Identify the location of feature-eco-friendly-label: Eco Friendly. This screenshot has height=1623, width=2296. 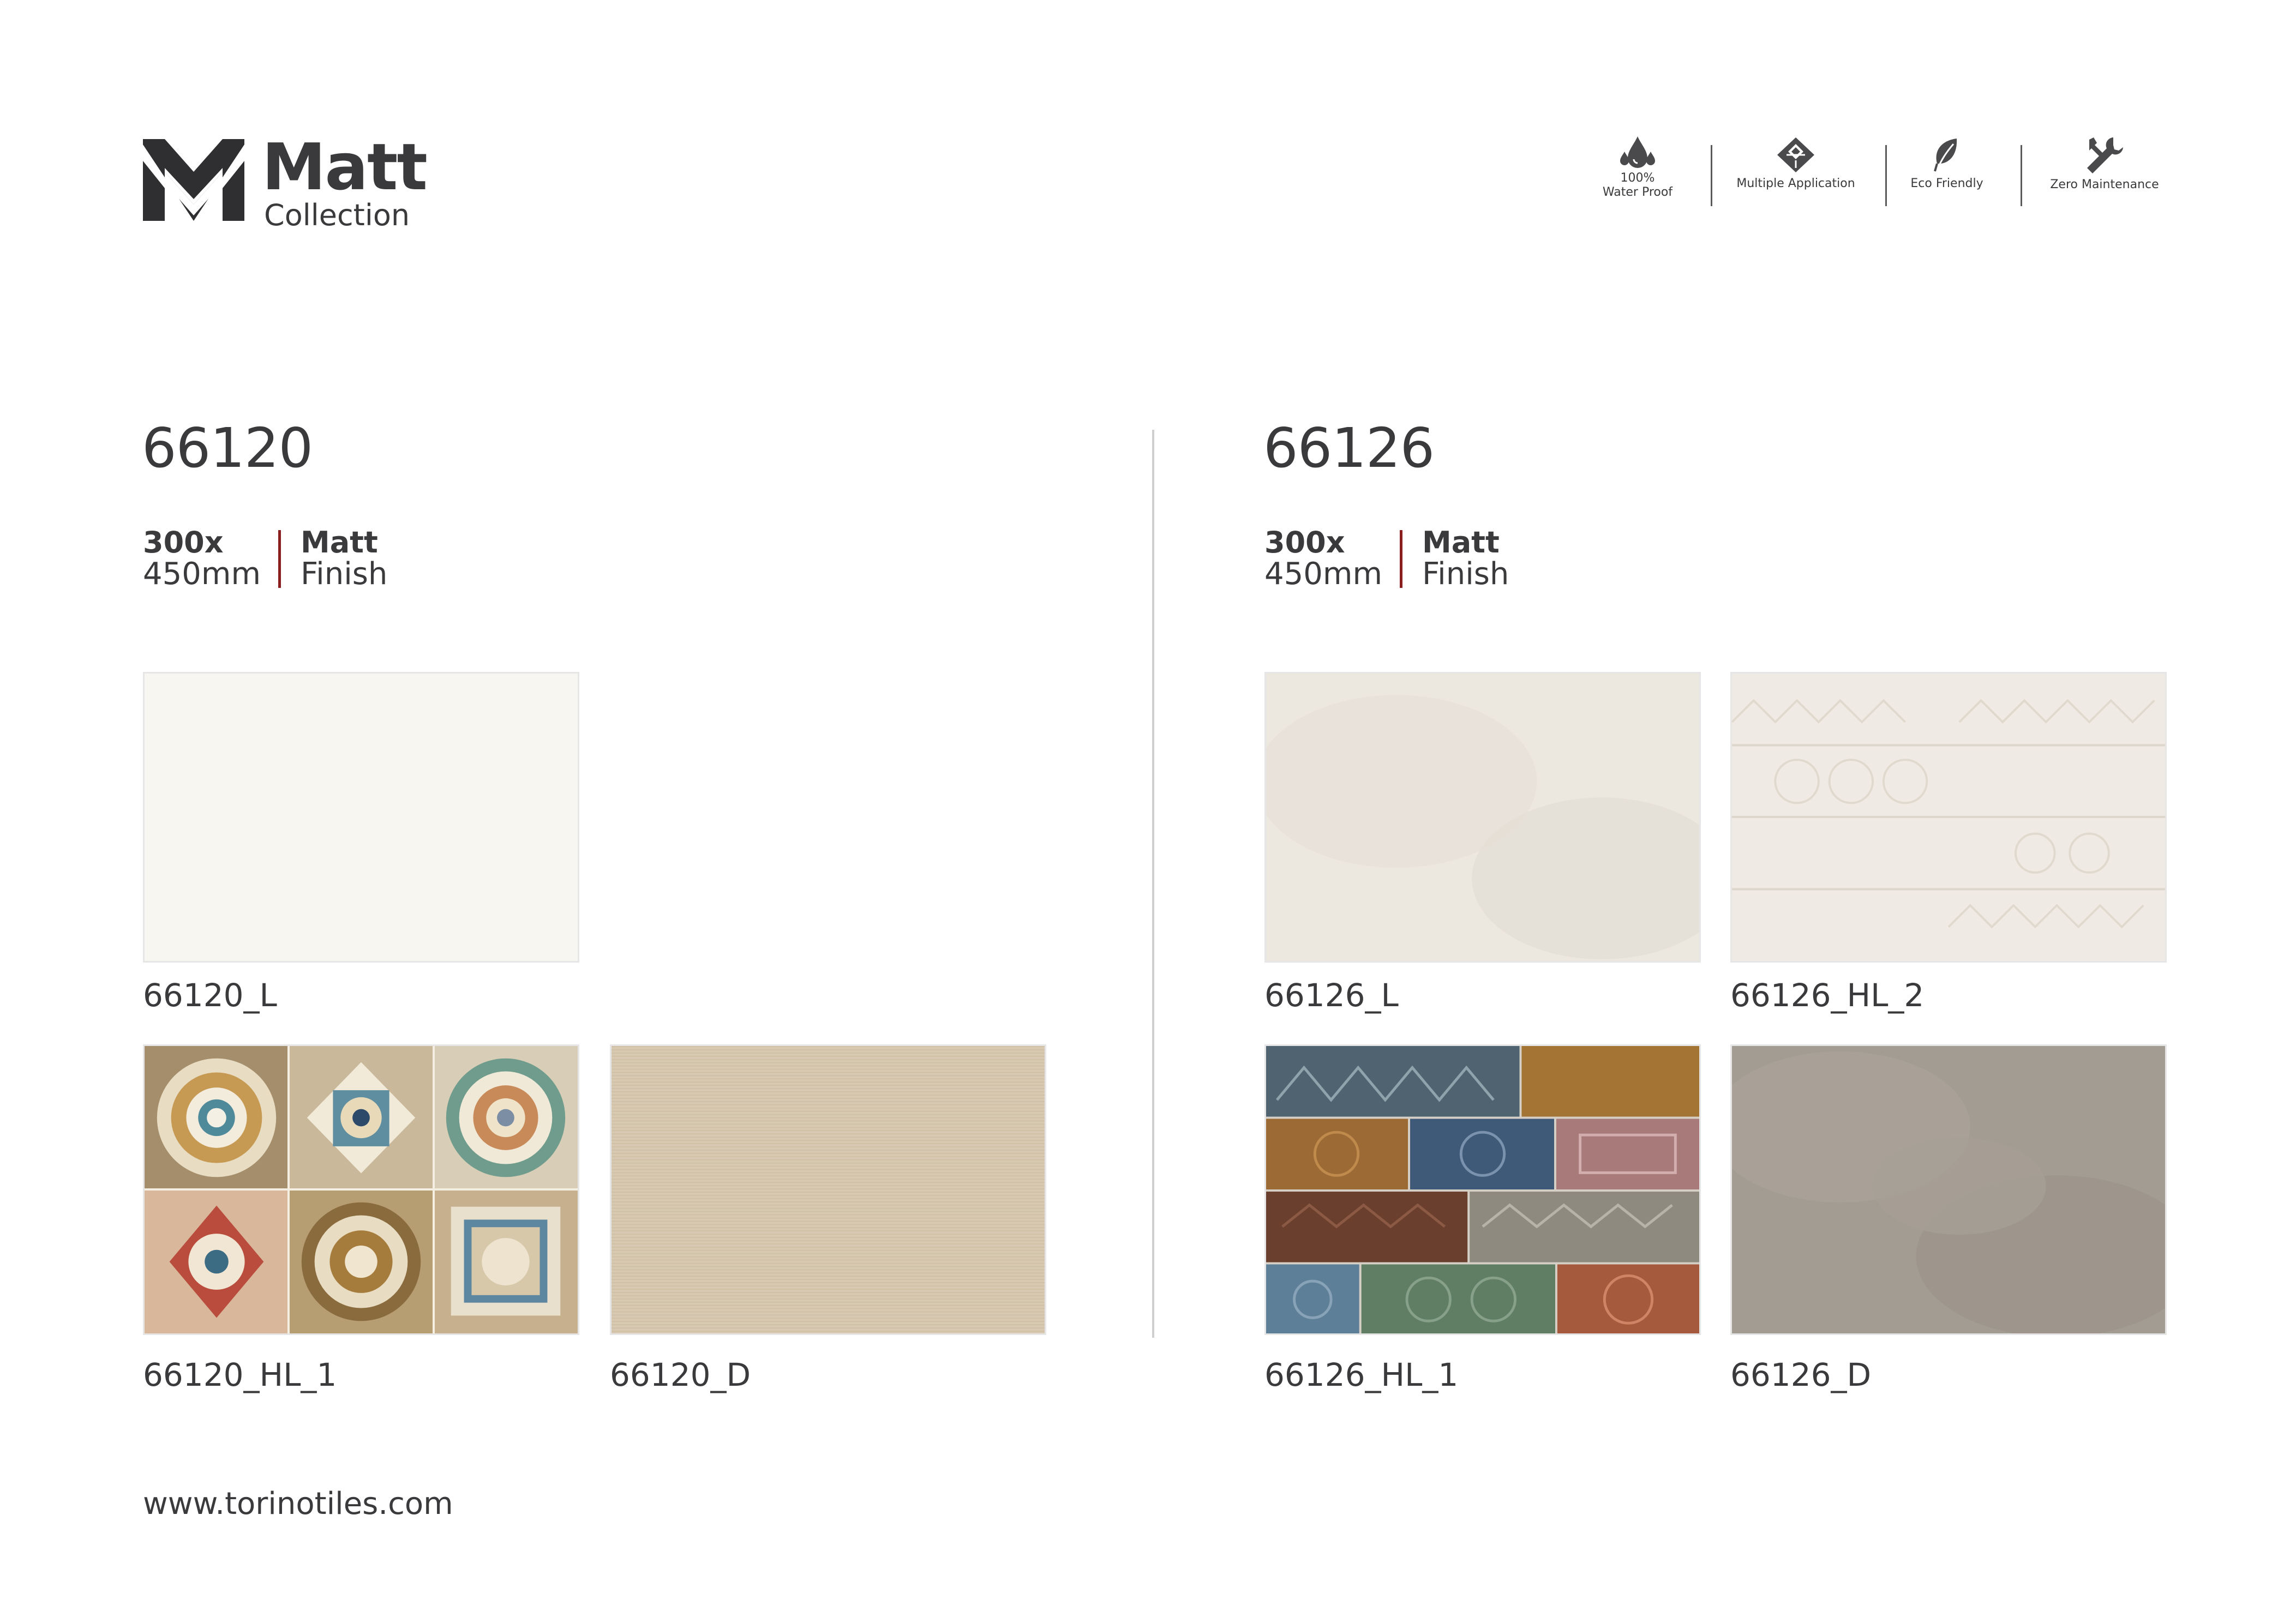
(1946, 184).